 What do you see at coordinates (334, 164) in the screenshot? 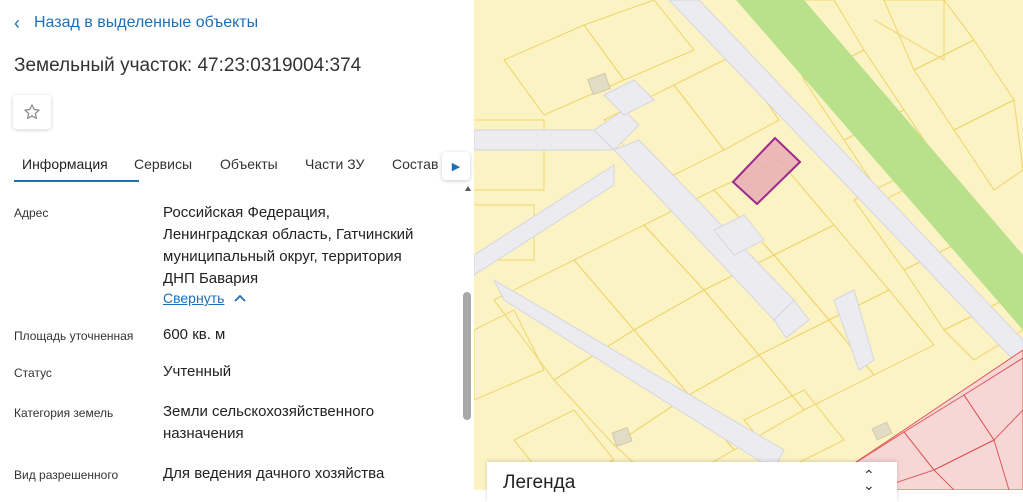
I see `tab-parts: Части ЗУ` at bounding box center [334, 164].